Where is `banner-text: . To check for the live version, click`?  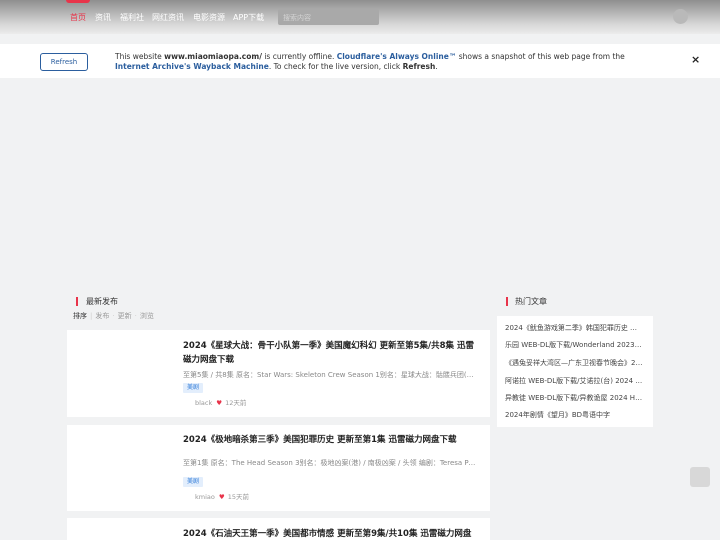
banner-text: . To check for the live version, click is located at coordinates (335, 66).